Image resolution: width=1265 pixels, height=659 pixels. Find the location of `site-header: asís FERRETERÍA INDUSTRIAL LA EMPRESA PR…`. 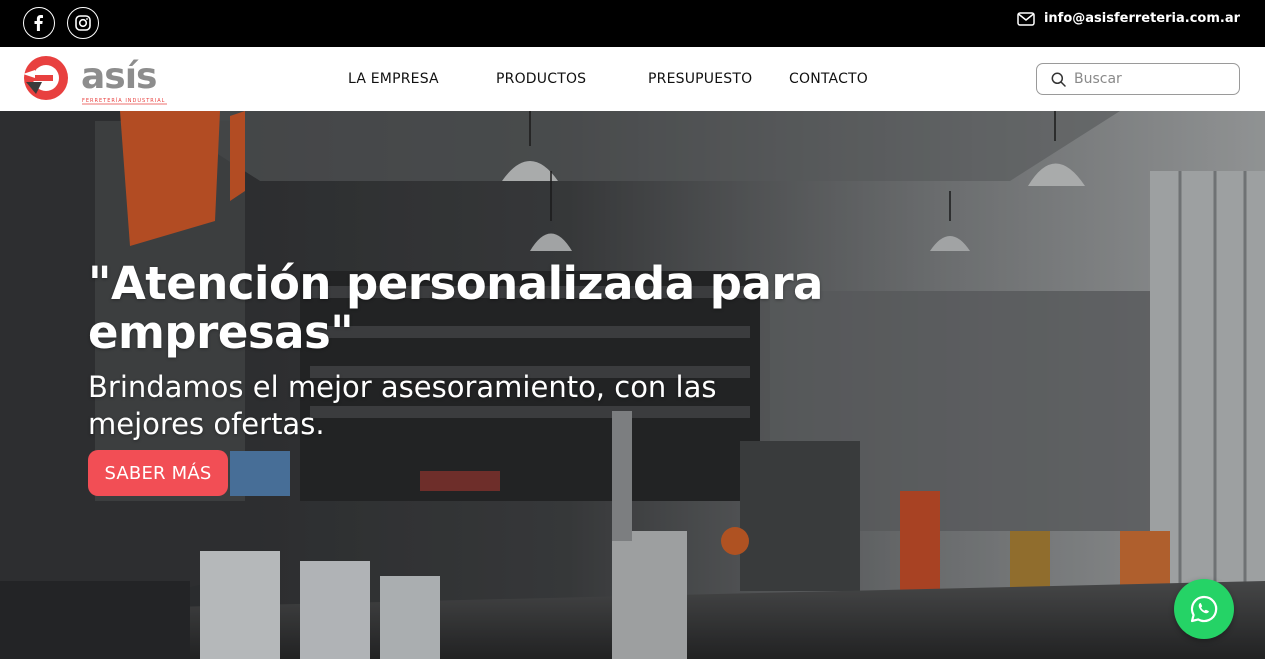

site-header: asís FERRETERÍA INDUSTRIAL LA EMPRESA PR… is located at coordinates (632, 79).